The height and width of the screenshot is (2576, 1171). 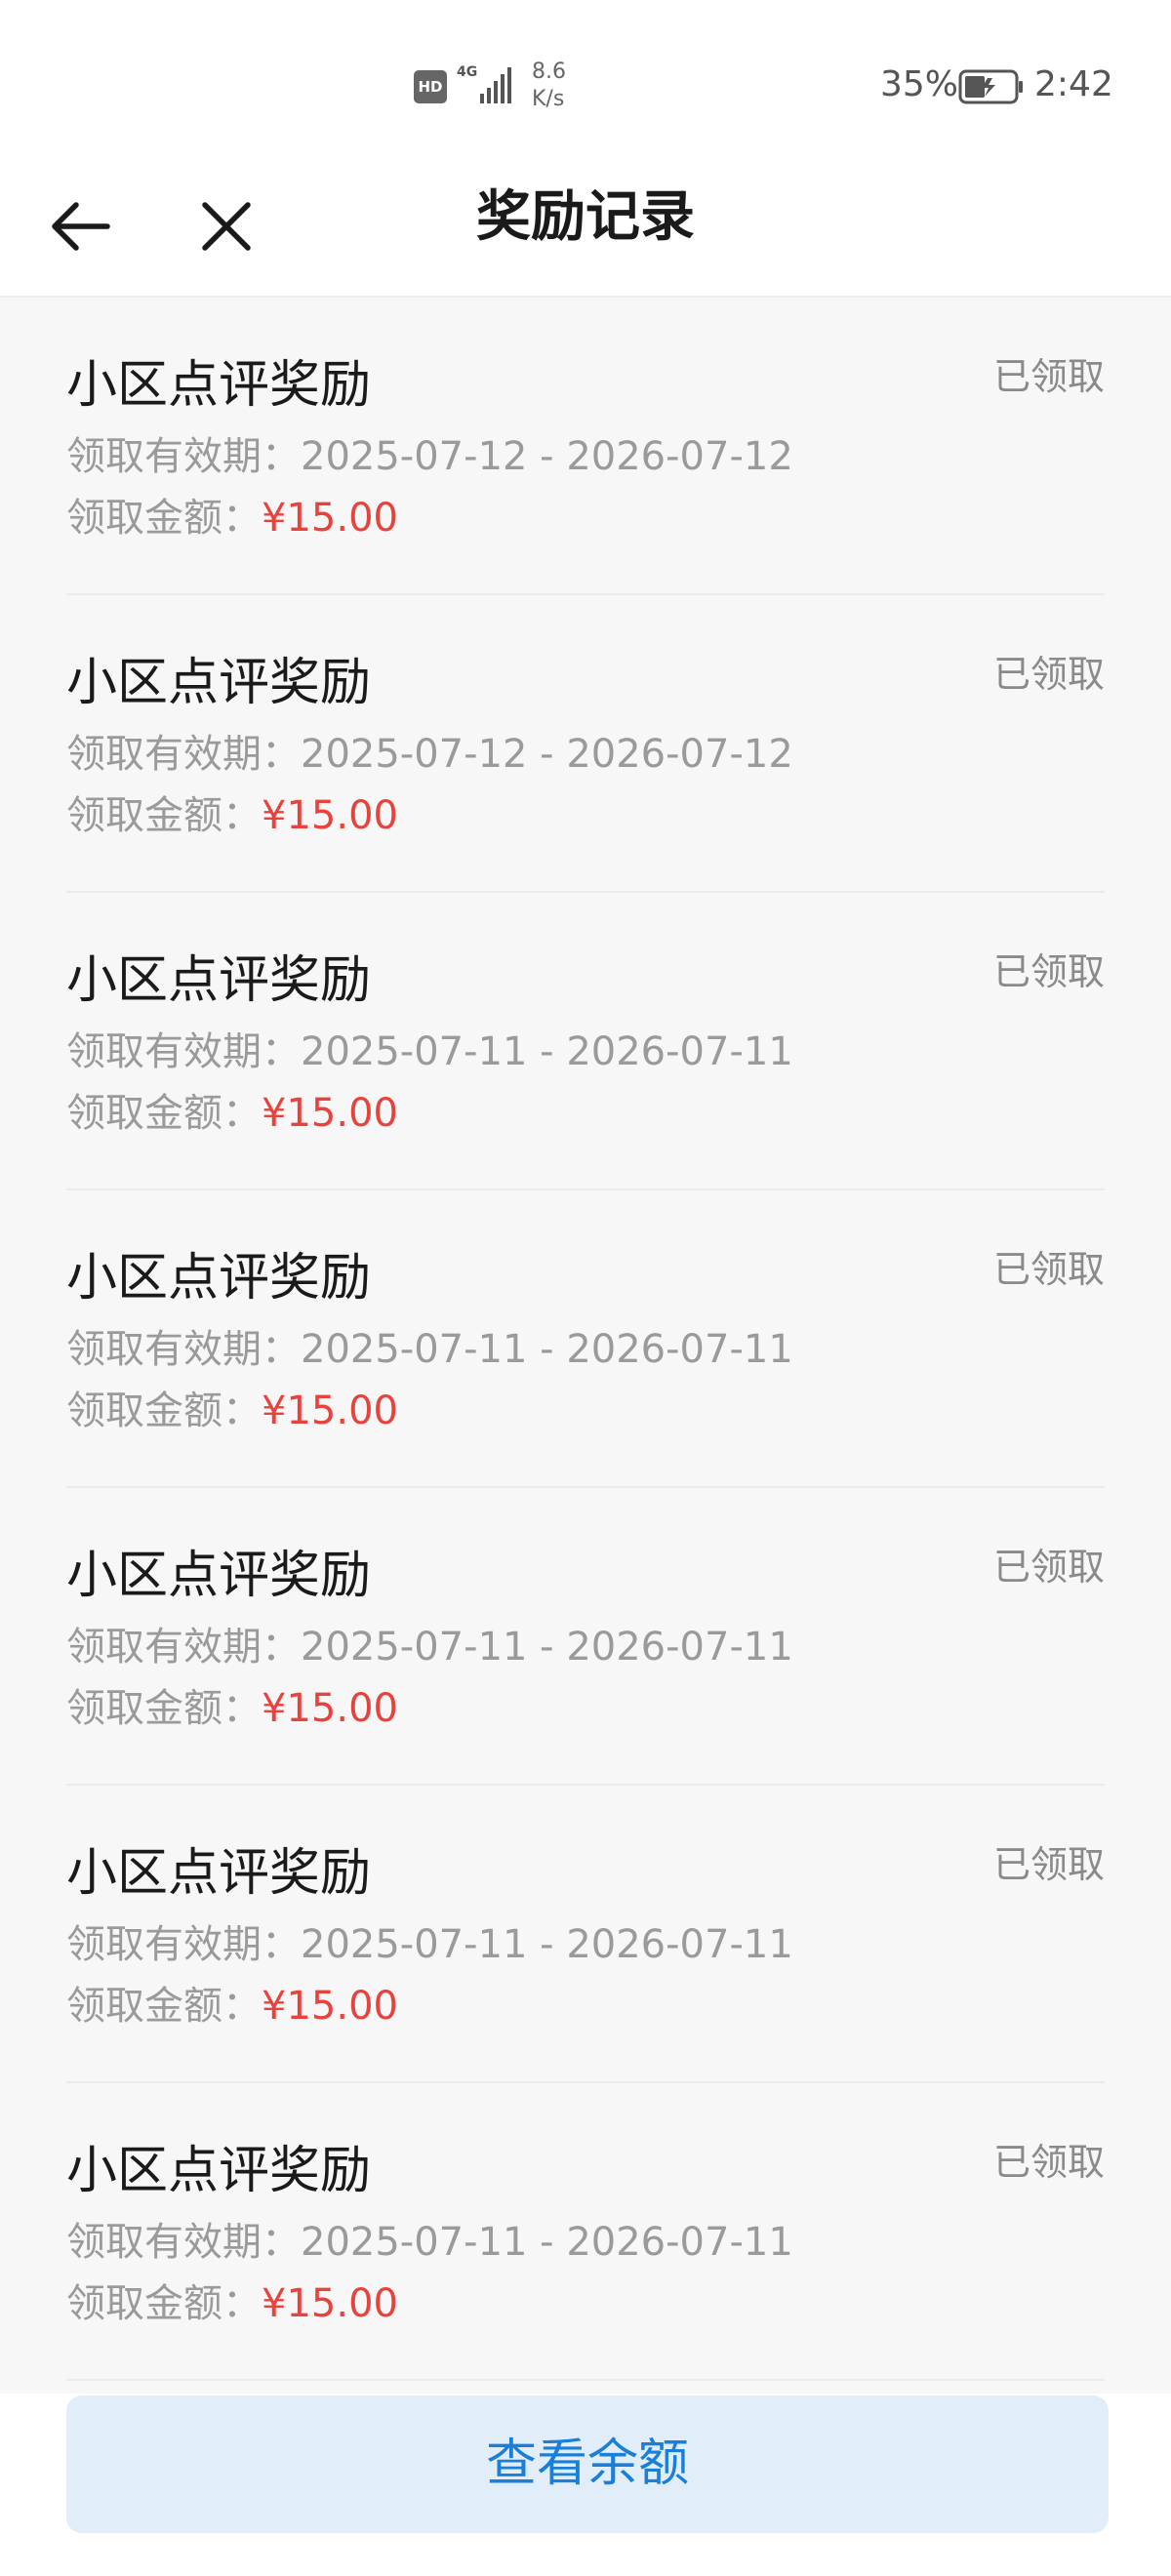 What do you see at coordinates (990, 86) in the screenshot?
I see `battery-icon` at bounding box center [990, 86].